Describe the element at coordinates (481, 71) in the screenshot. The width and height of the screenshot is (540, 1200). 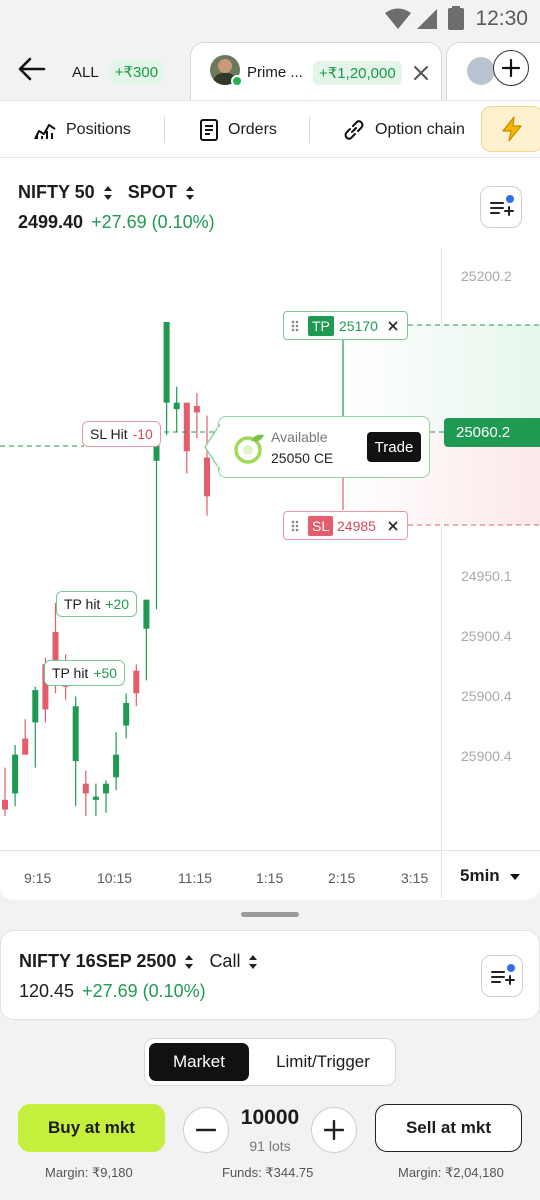
I see `avatar` at that location.